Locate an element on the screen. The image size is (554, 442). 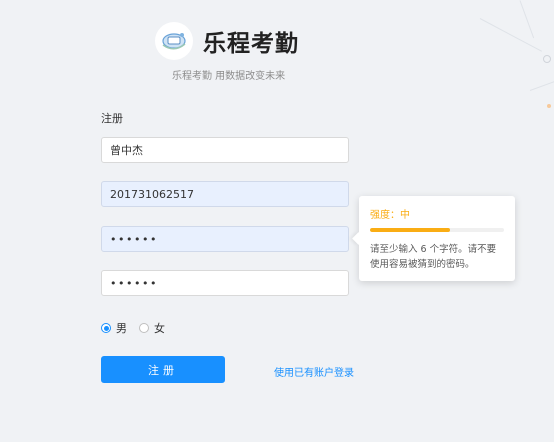
name-input: 曾中杰 is located at coordinates (225, 150).